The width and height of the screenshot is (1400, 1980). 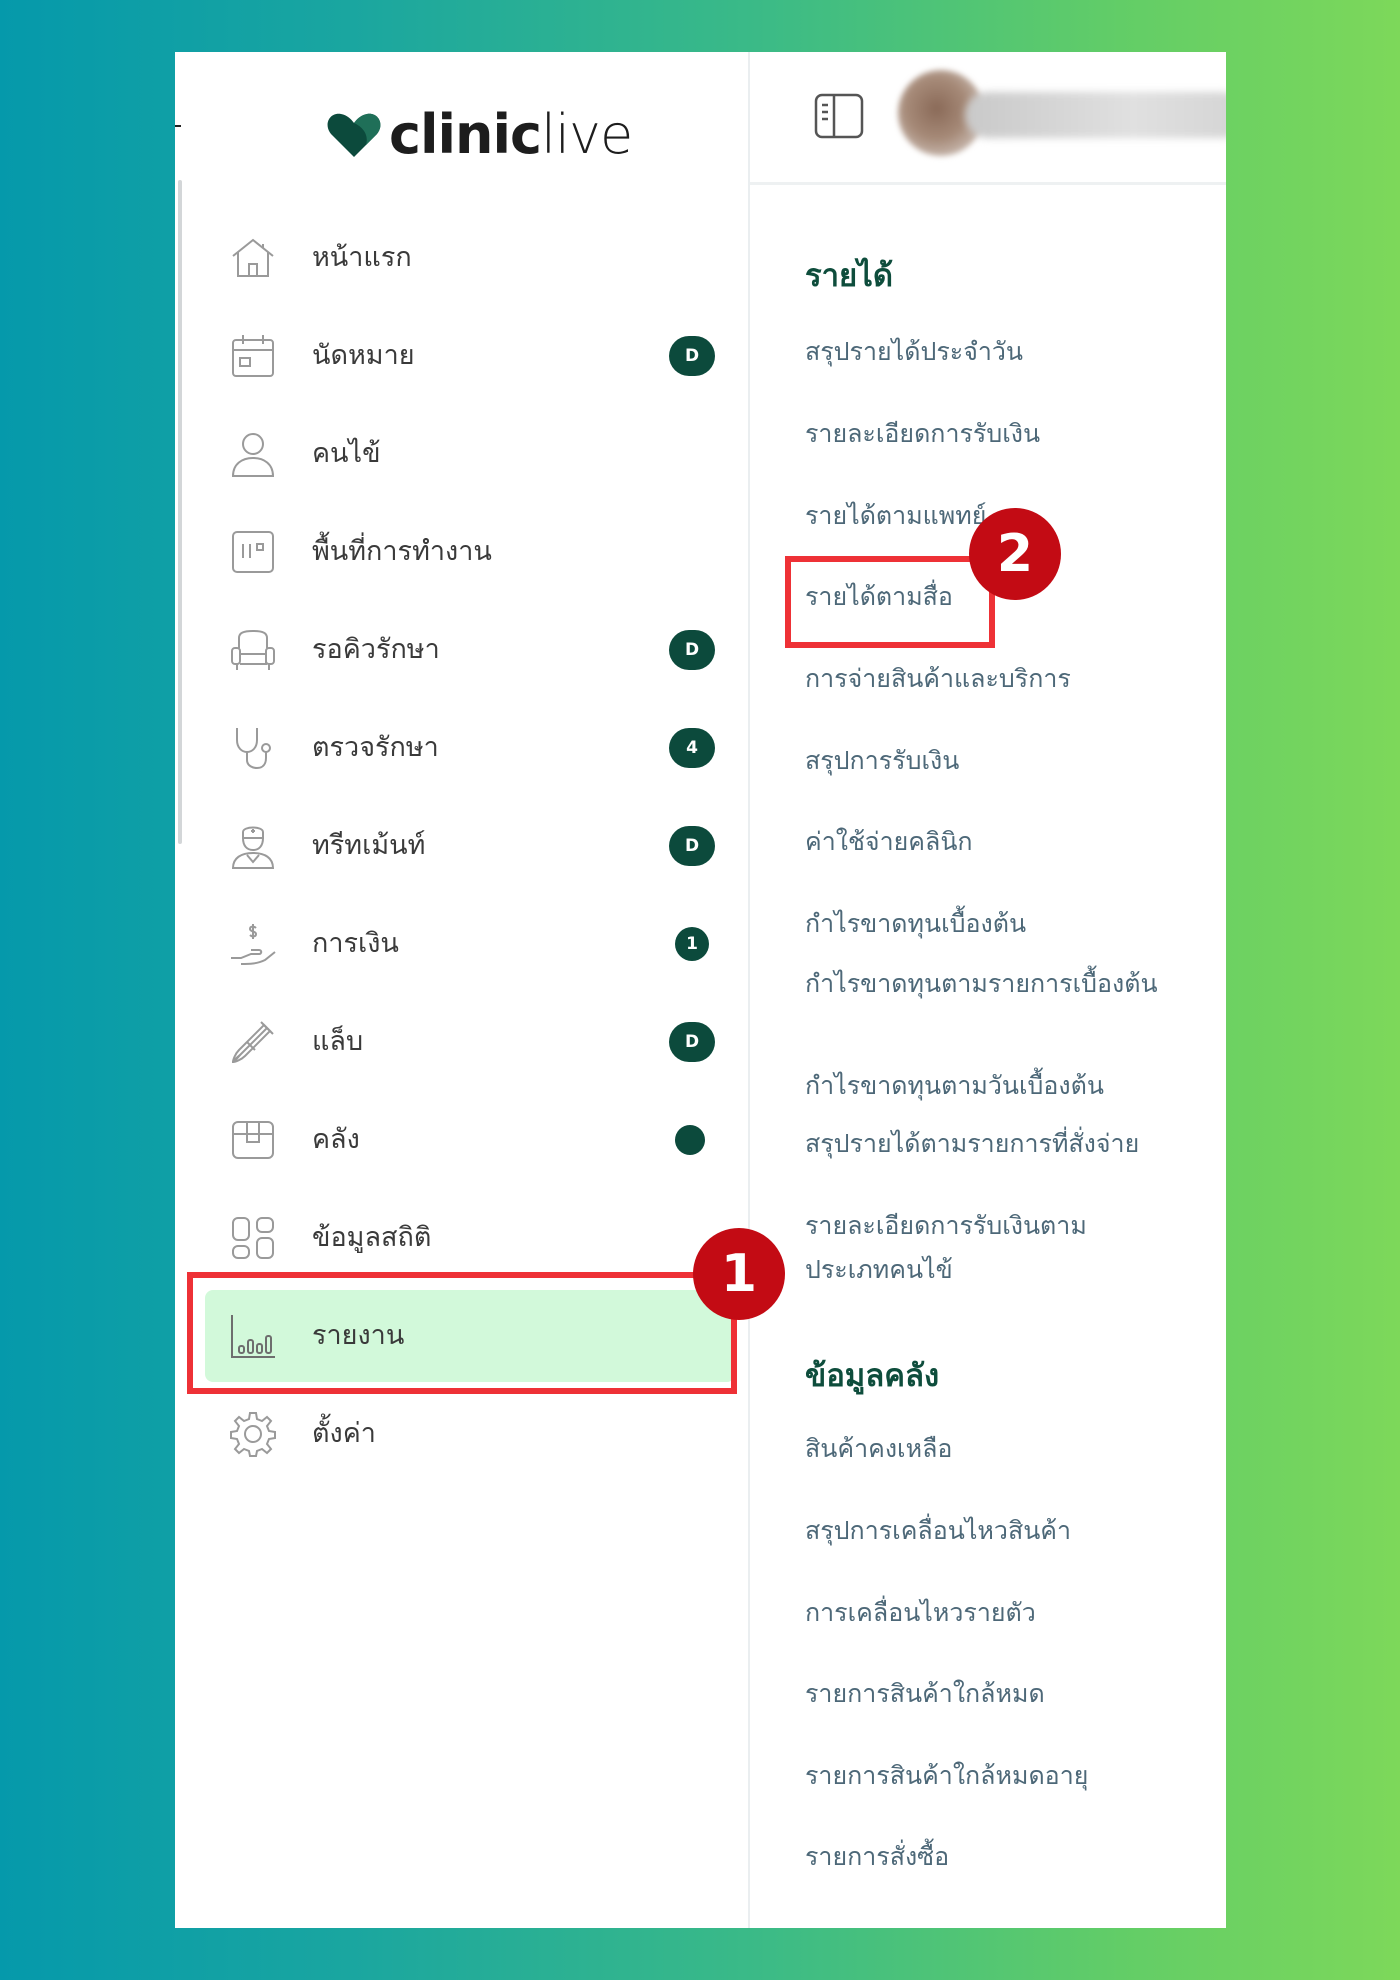 I want to click on box-icon, so click(x=253, y=1140).